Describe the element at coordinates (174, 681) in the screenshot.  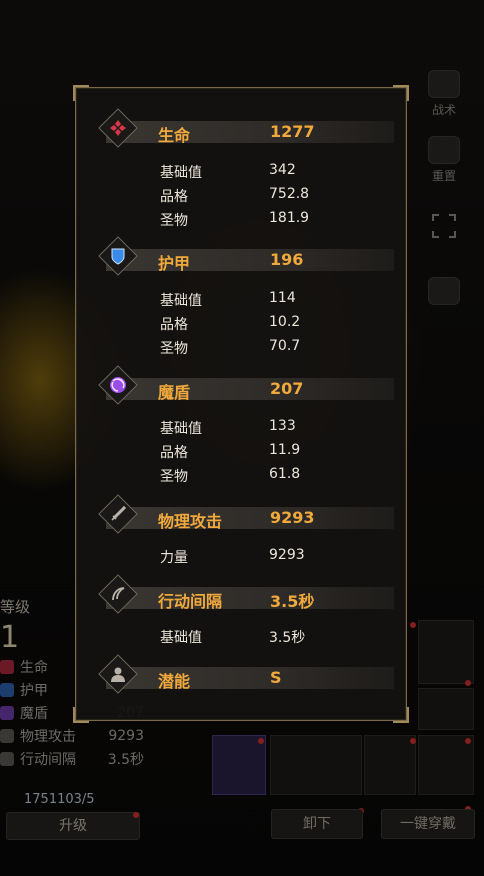
I see `section-name: 潜能` at that location.